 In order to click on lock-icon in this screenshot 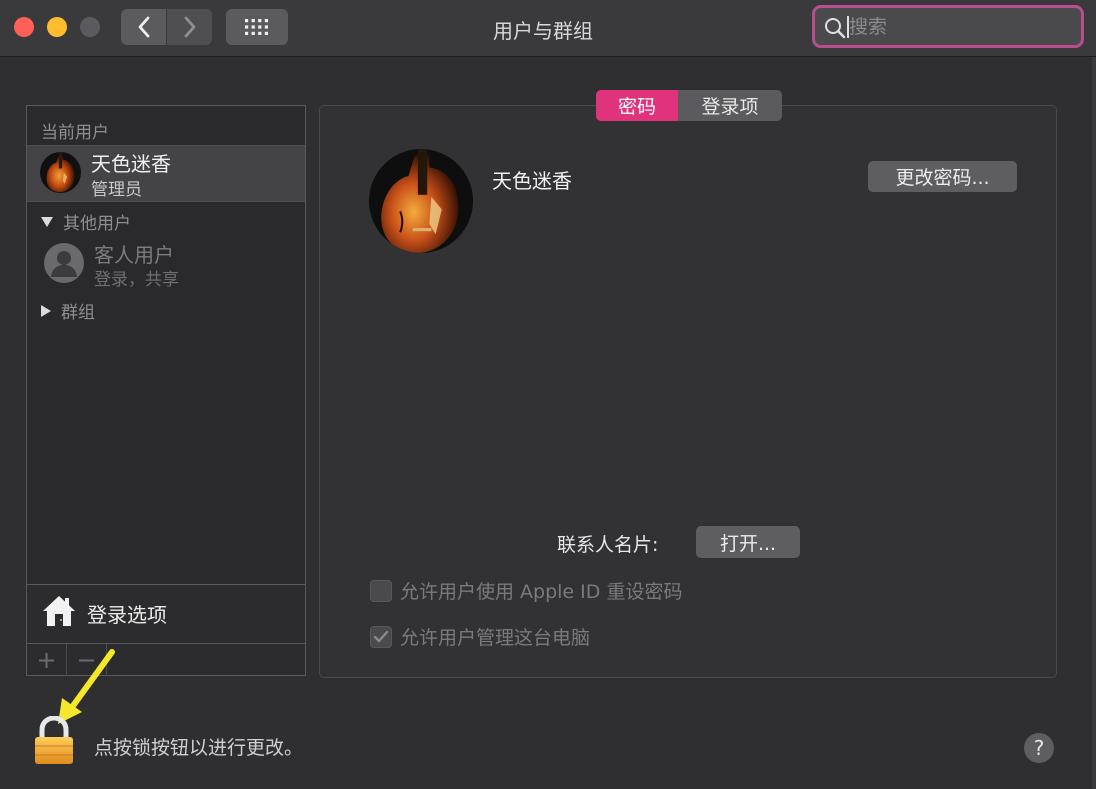, I will do `click(54, 739)`.